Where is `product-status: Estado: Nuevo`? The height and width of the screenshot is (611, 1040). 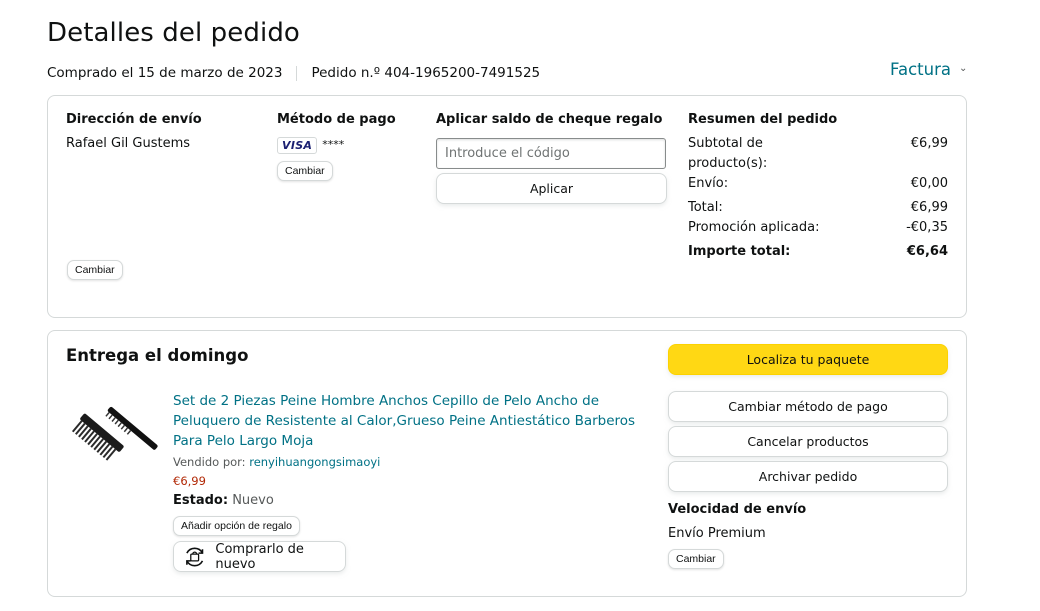 product-status: Estado: Nuevo is located at coordinates (223, 500).